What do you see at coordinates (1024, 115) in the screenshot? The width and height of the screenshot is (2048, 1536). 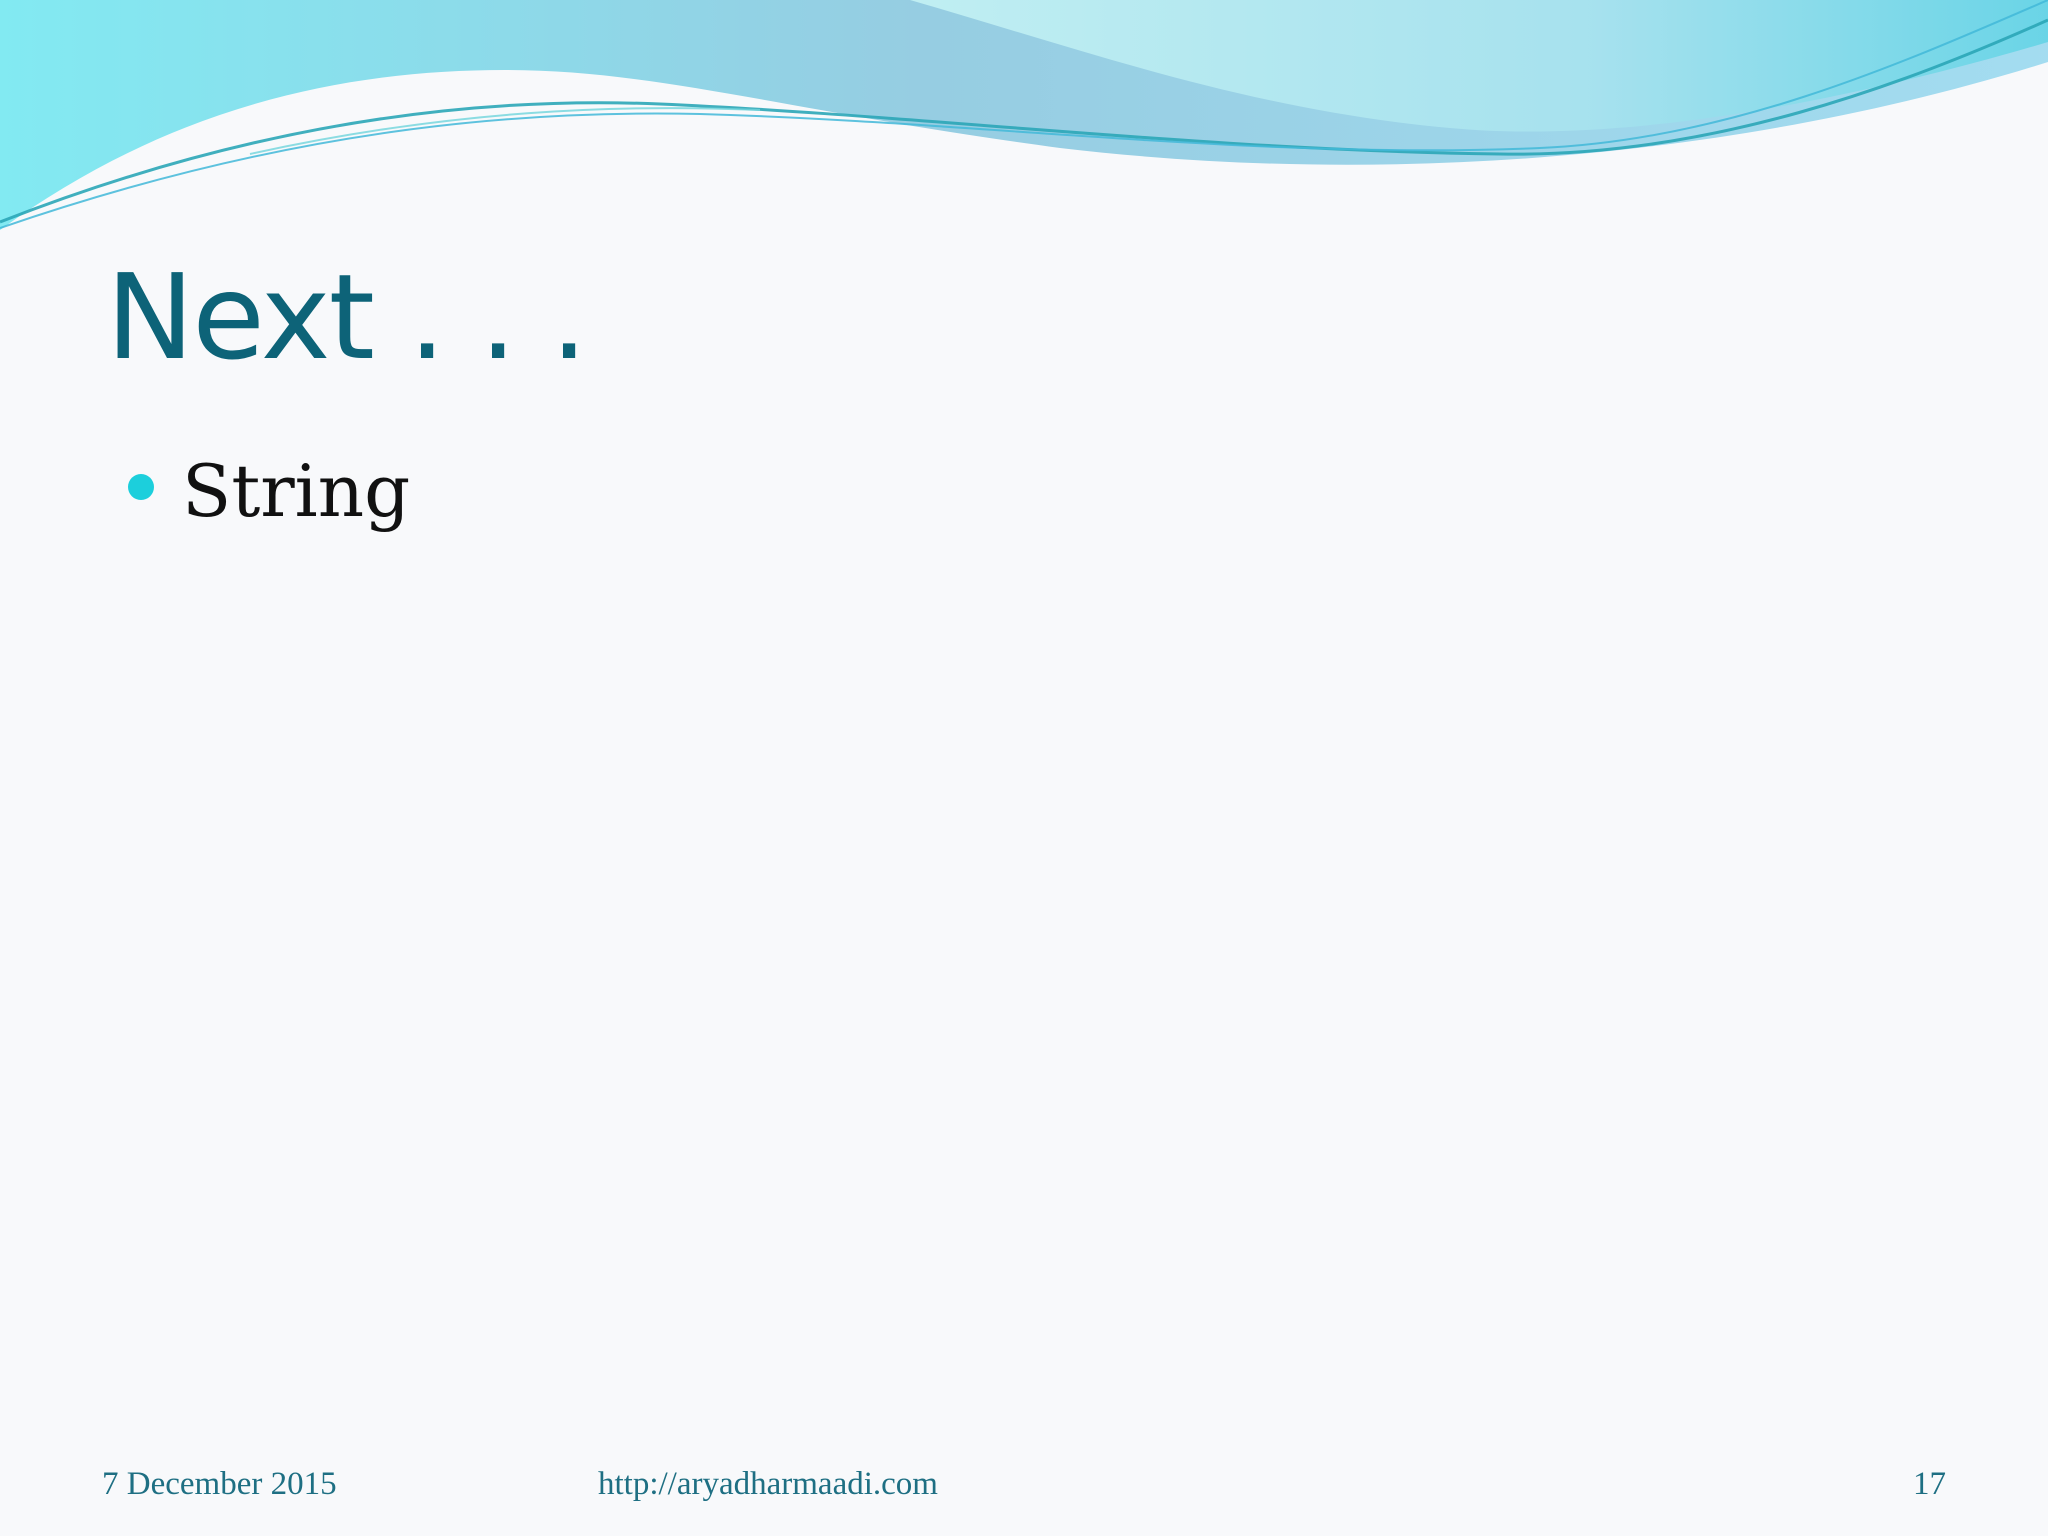 I see `header-wave-decoration` at bounding box center [1024, 115].